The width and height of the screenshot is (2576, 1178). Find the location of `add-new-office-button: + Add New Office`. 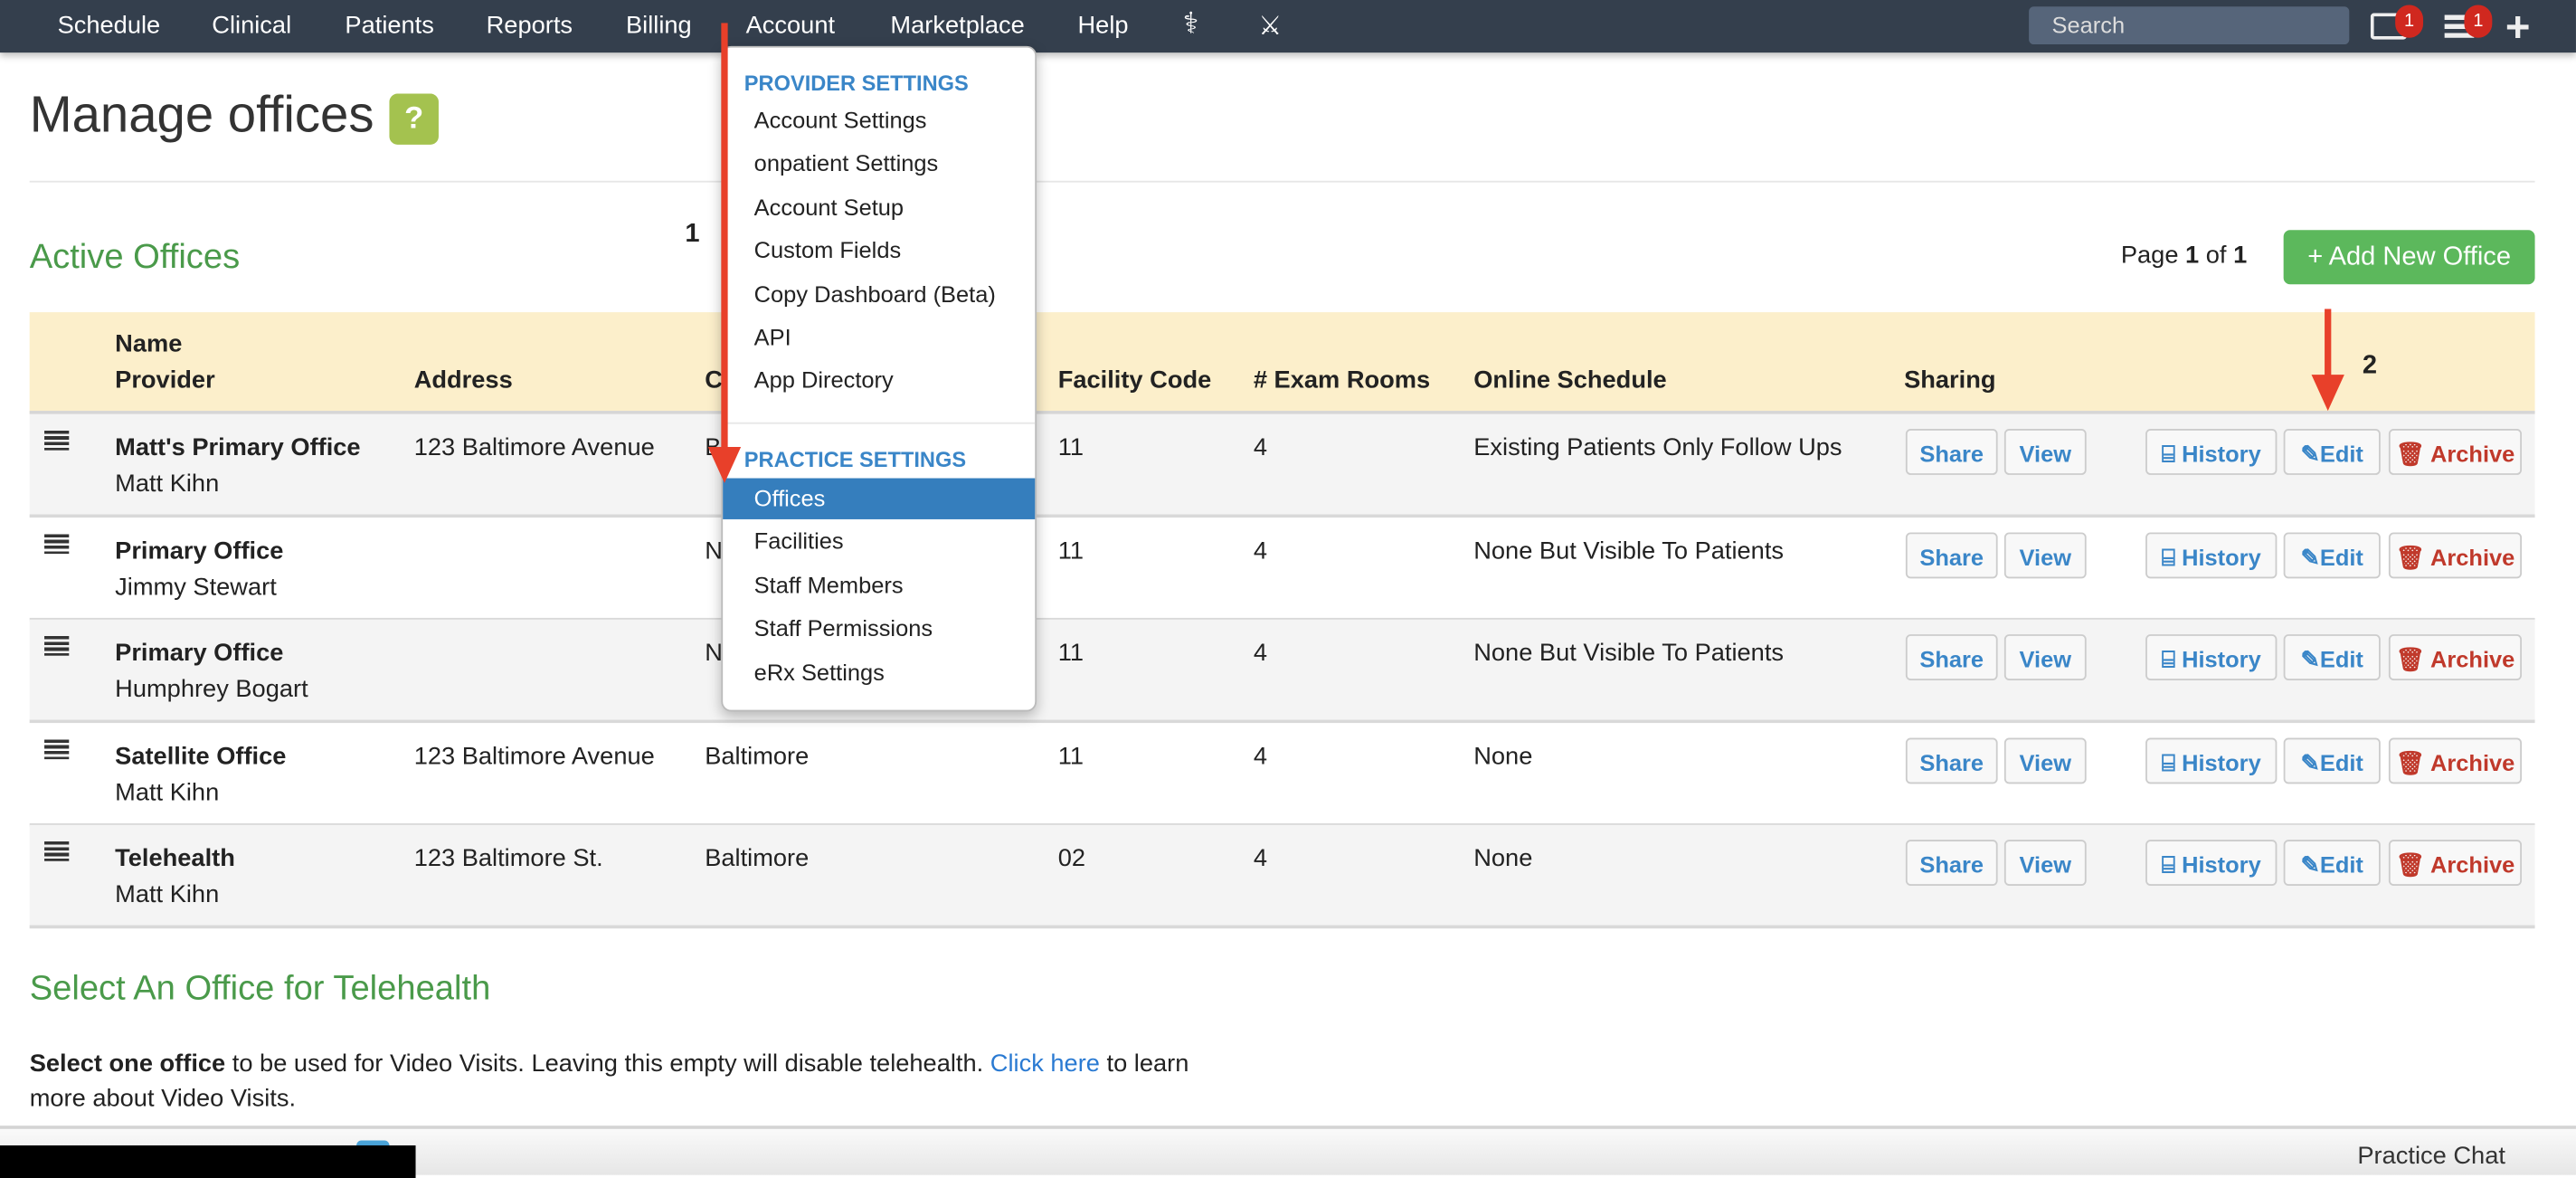

add-new-office-button: + Add New Office is located at coordinates (2409, 257).